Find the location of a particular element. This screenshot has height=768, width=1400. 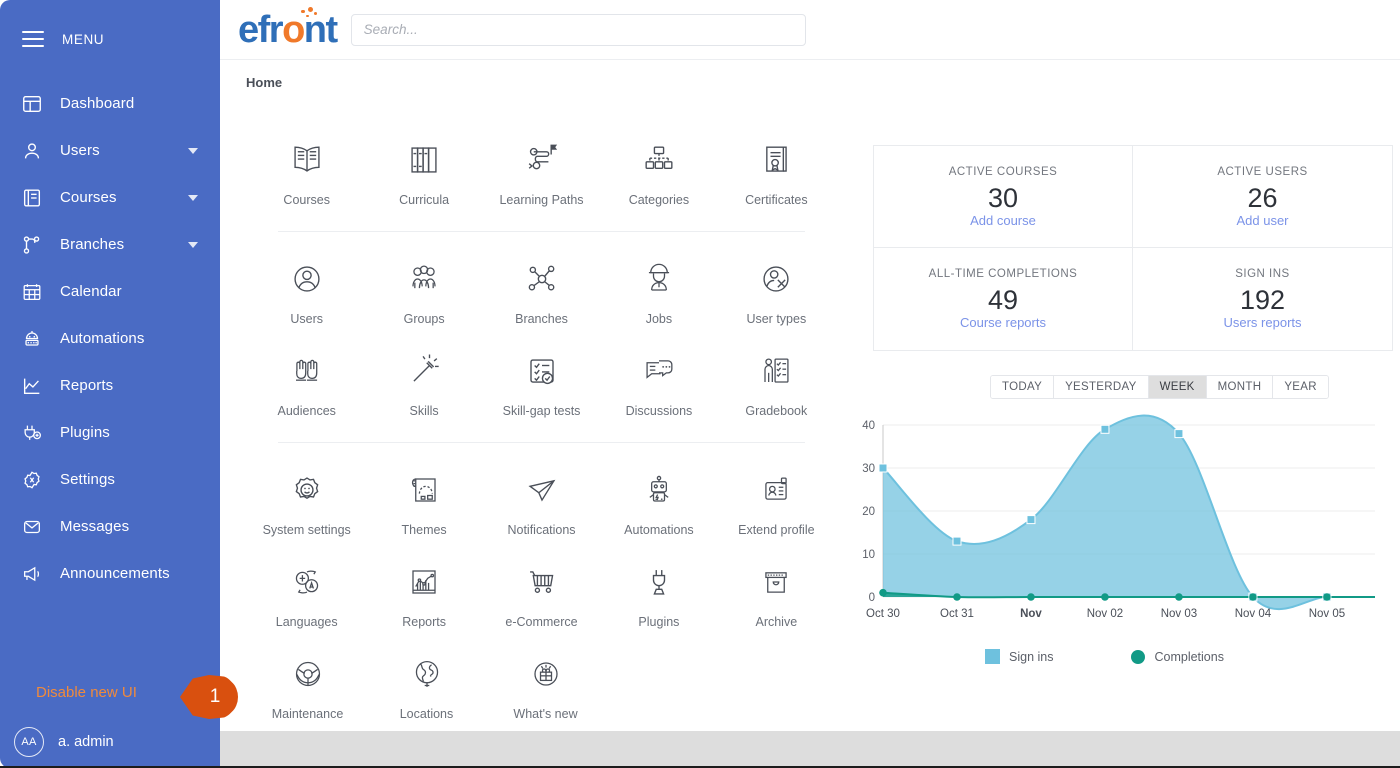

sidebar-item-courses: Courses is located at coordinates (110, 197).